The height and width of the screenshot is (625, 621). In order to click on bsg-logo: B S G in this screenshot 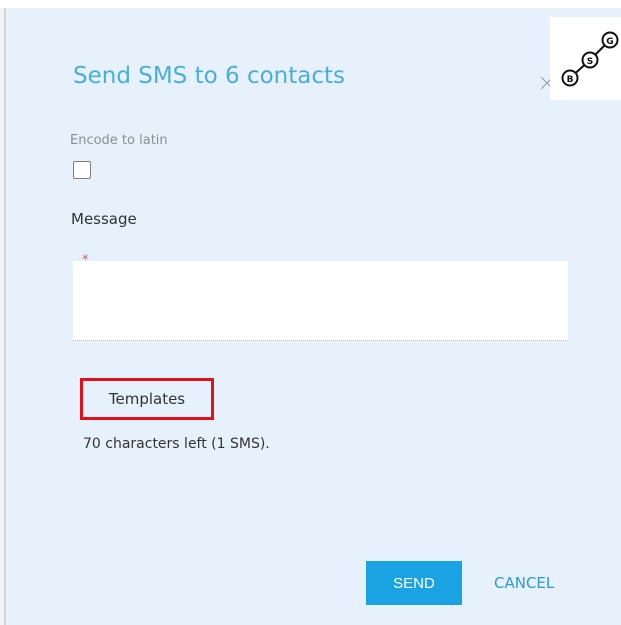, I will do `click(585, 58)`.